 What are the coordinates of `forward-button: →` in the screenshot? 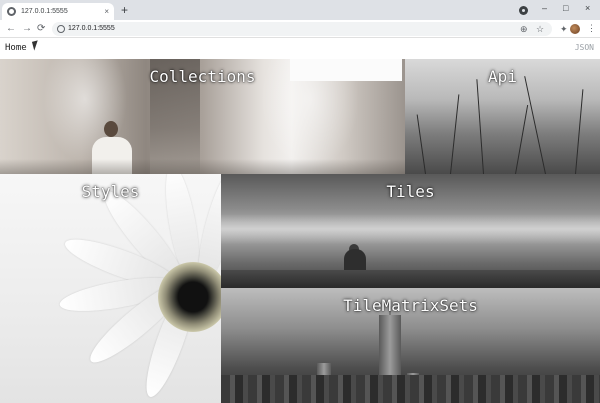 It's located at (27, 29).